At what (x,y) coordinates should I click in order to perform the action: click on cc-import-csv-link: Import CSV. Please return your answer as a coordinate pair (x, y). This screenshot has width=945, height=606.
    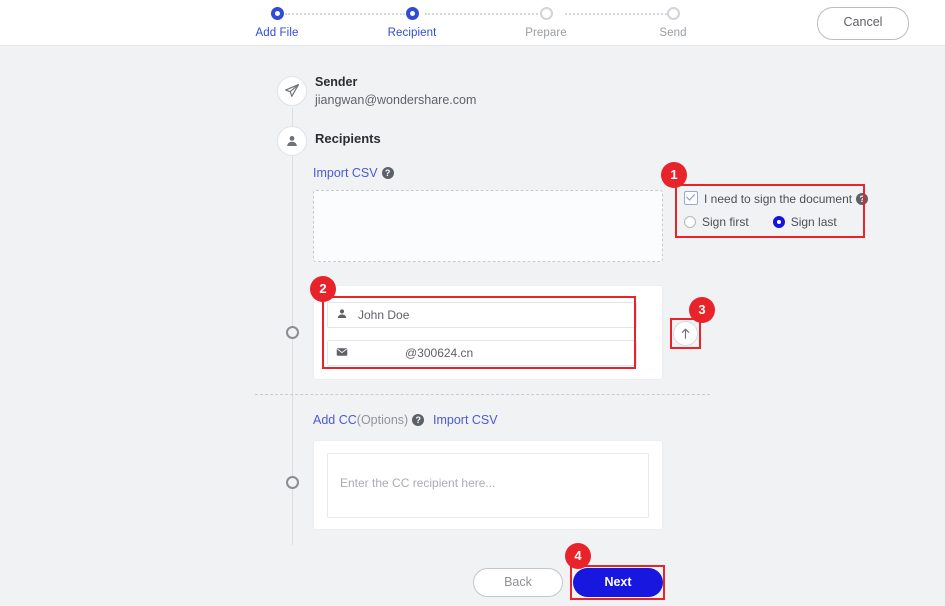
    Looking at the image, I should click on (465, 420).